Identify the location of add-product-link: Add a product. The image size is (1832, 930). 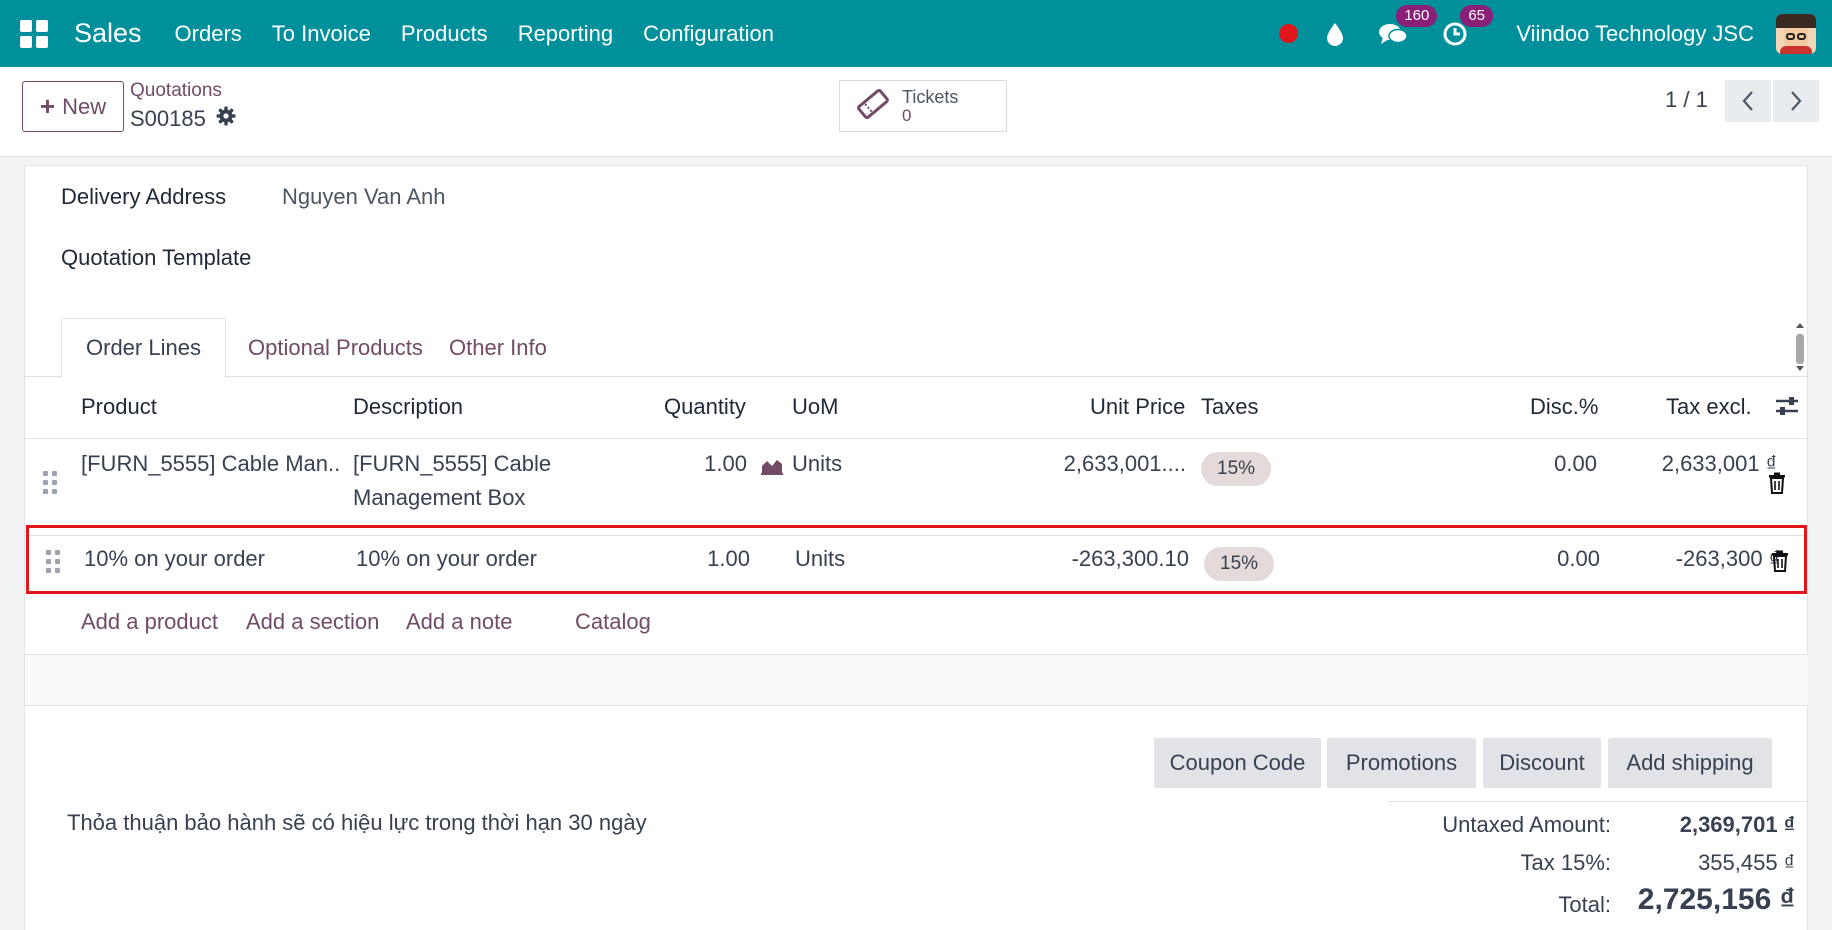
(149, 622).